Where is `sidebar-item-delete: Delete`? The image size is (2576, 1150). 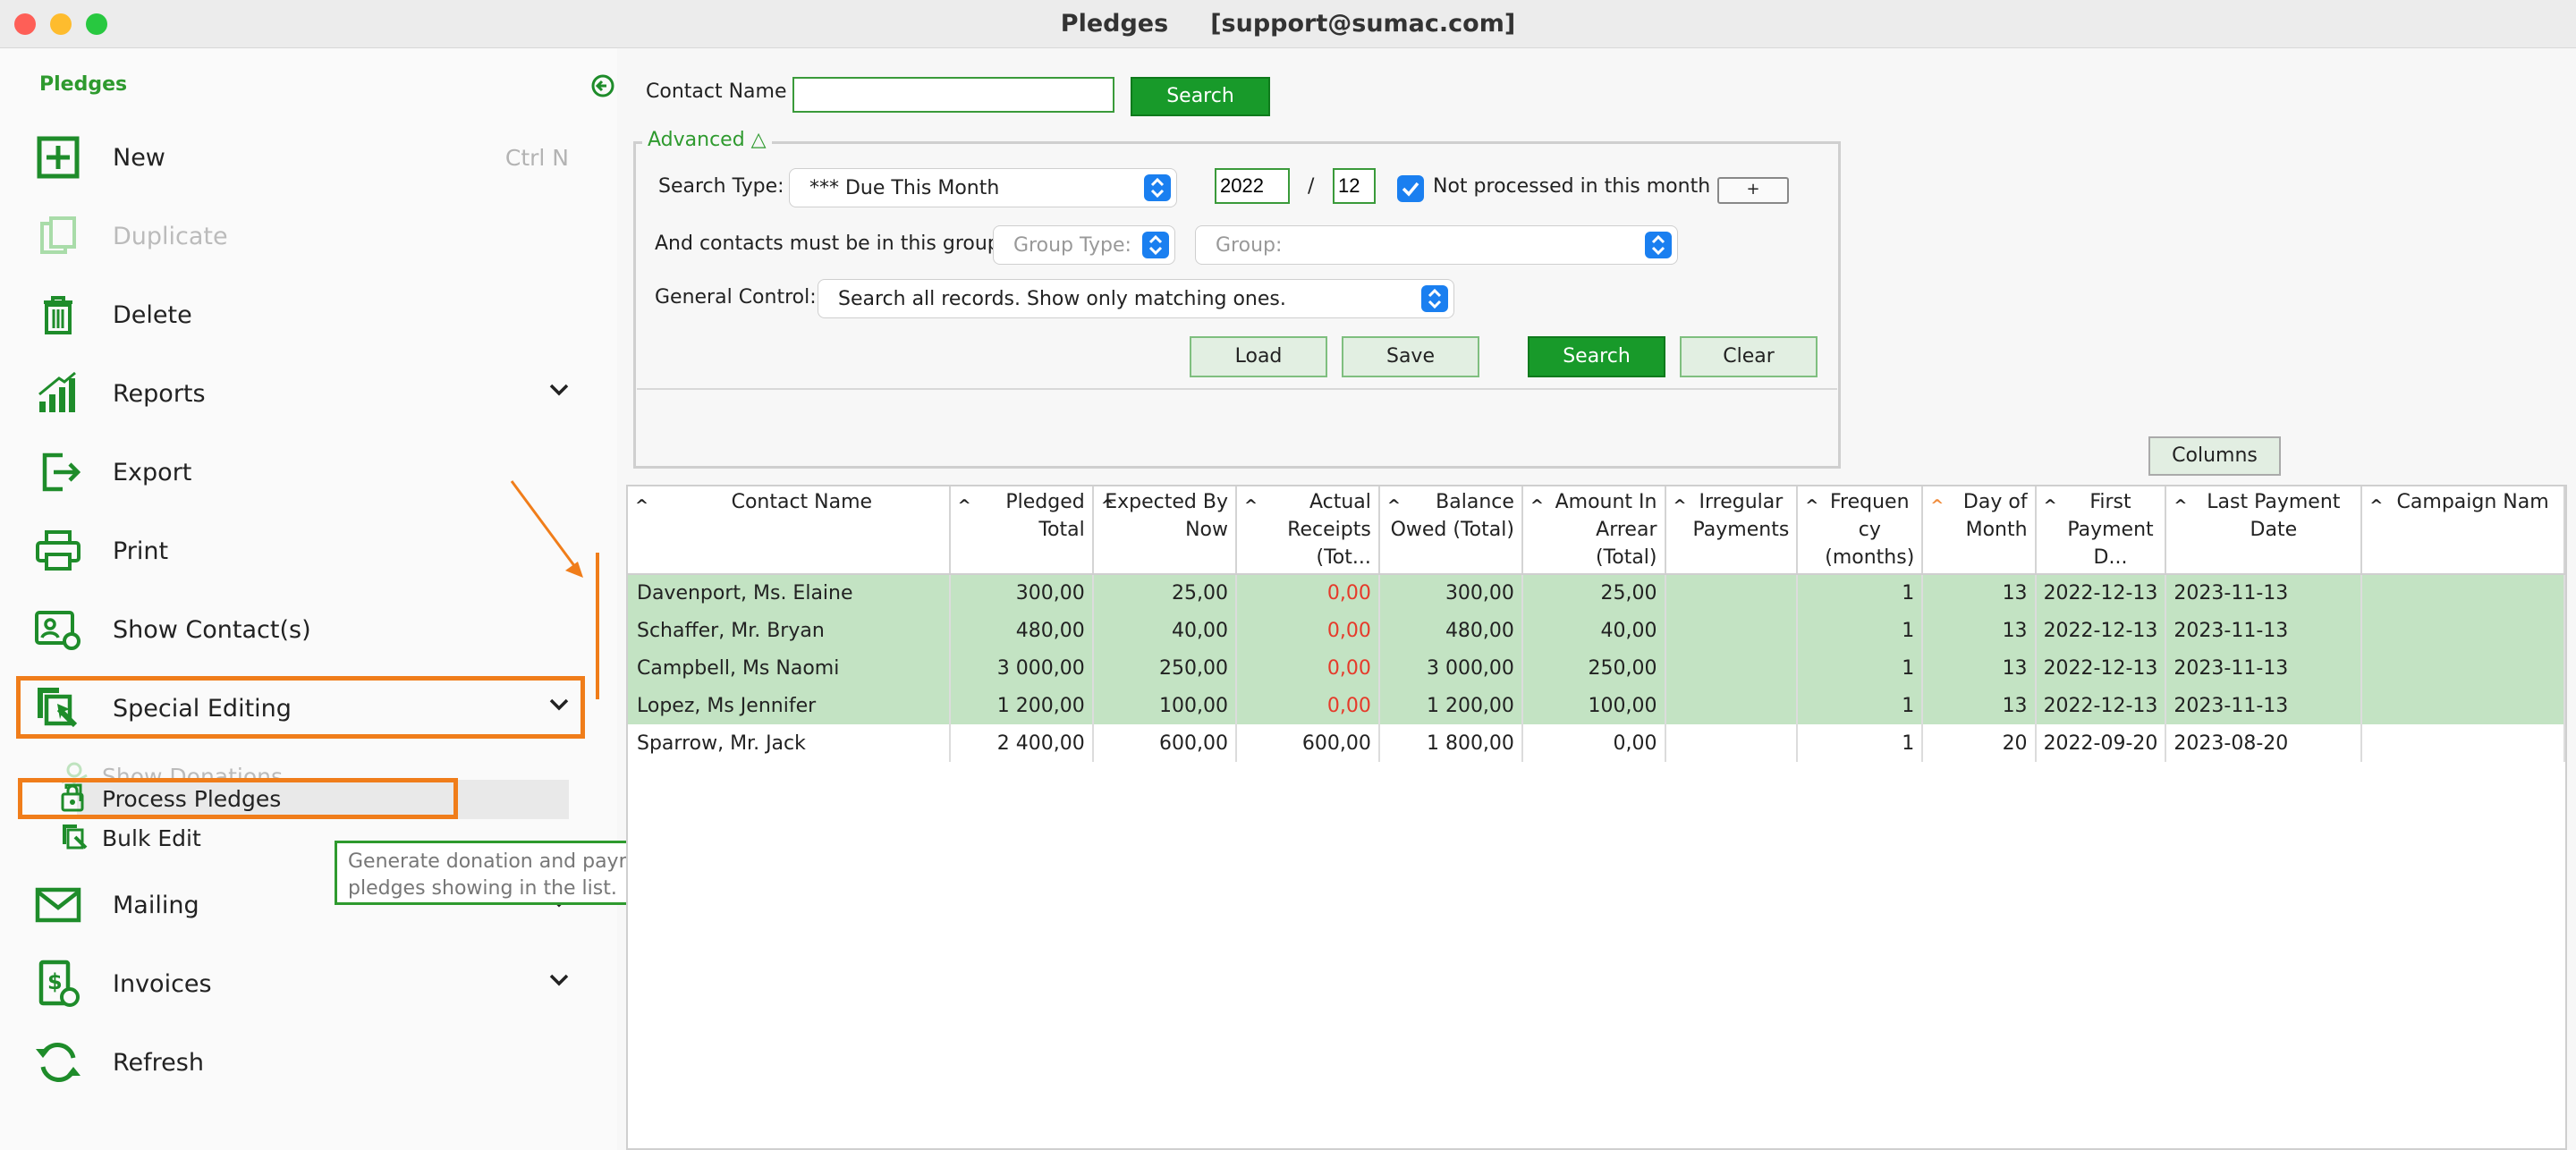 sidebar-item-delete: Delete is located at coordinates (300, 315).